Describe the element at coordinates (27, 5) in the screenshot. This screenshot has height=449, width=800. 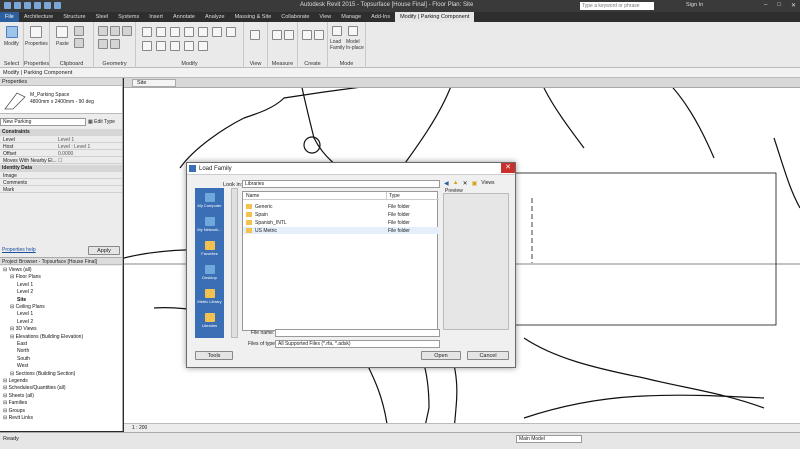
I see `save-icon` at that location.